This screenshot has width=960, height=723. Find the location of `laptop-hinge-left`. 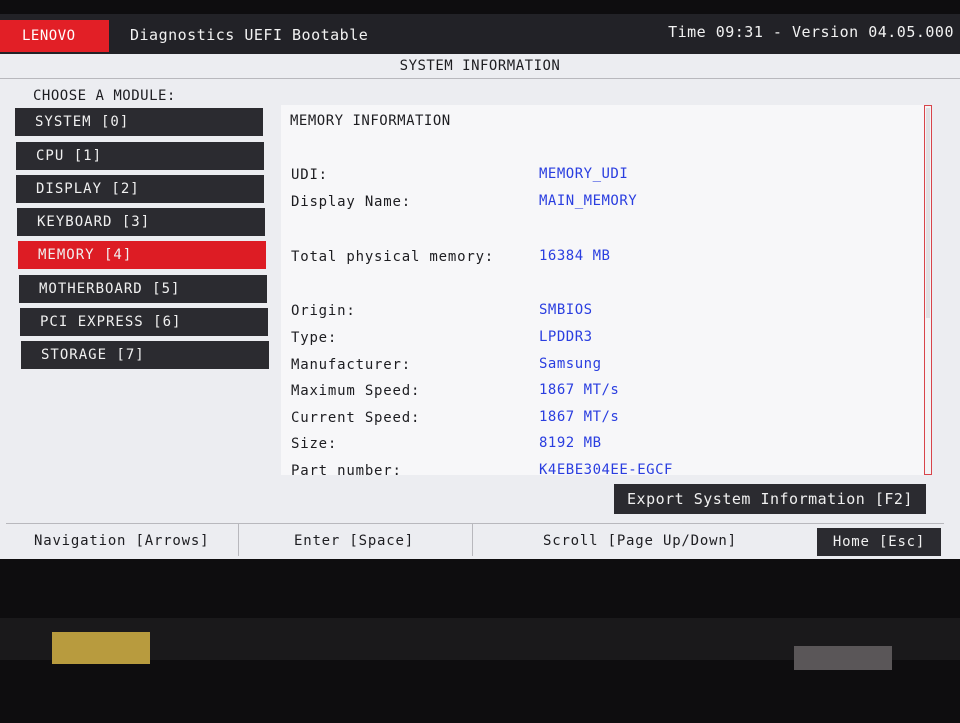

laptop-hinge-left is located at coordinates (101, 648).